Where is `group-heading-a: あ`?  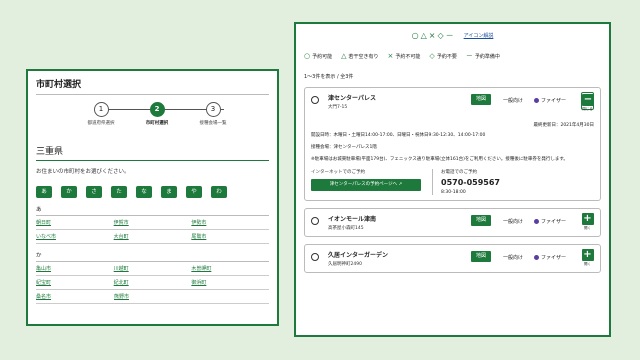 group-heading-a: あ is located at coordinates (152, 210).